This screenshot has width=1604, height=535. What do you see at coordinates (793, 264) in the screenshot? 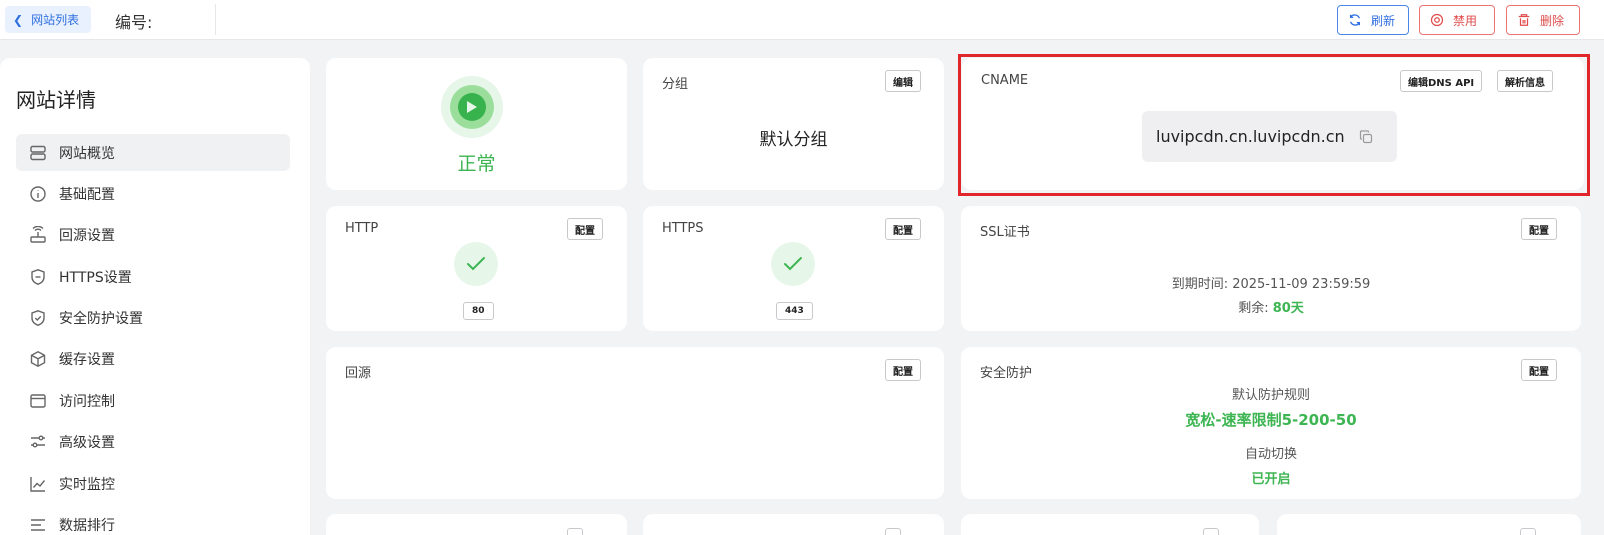
I see `https-check-icon` at bounding box center [793, 264].